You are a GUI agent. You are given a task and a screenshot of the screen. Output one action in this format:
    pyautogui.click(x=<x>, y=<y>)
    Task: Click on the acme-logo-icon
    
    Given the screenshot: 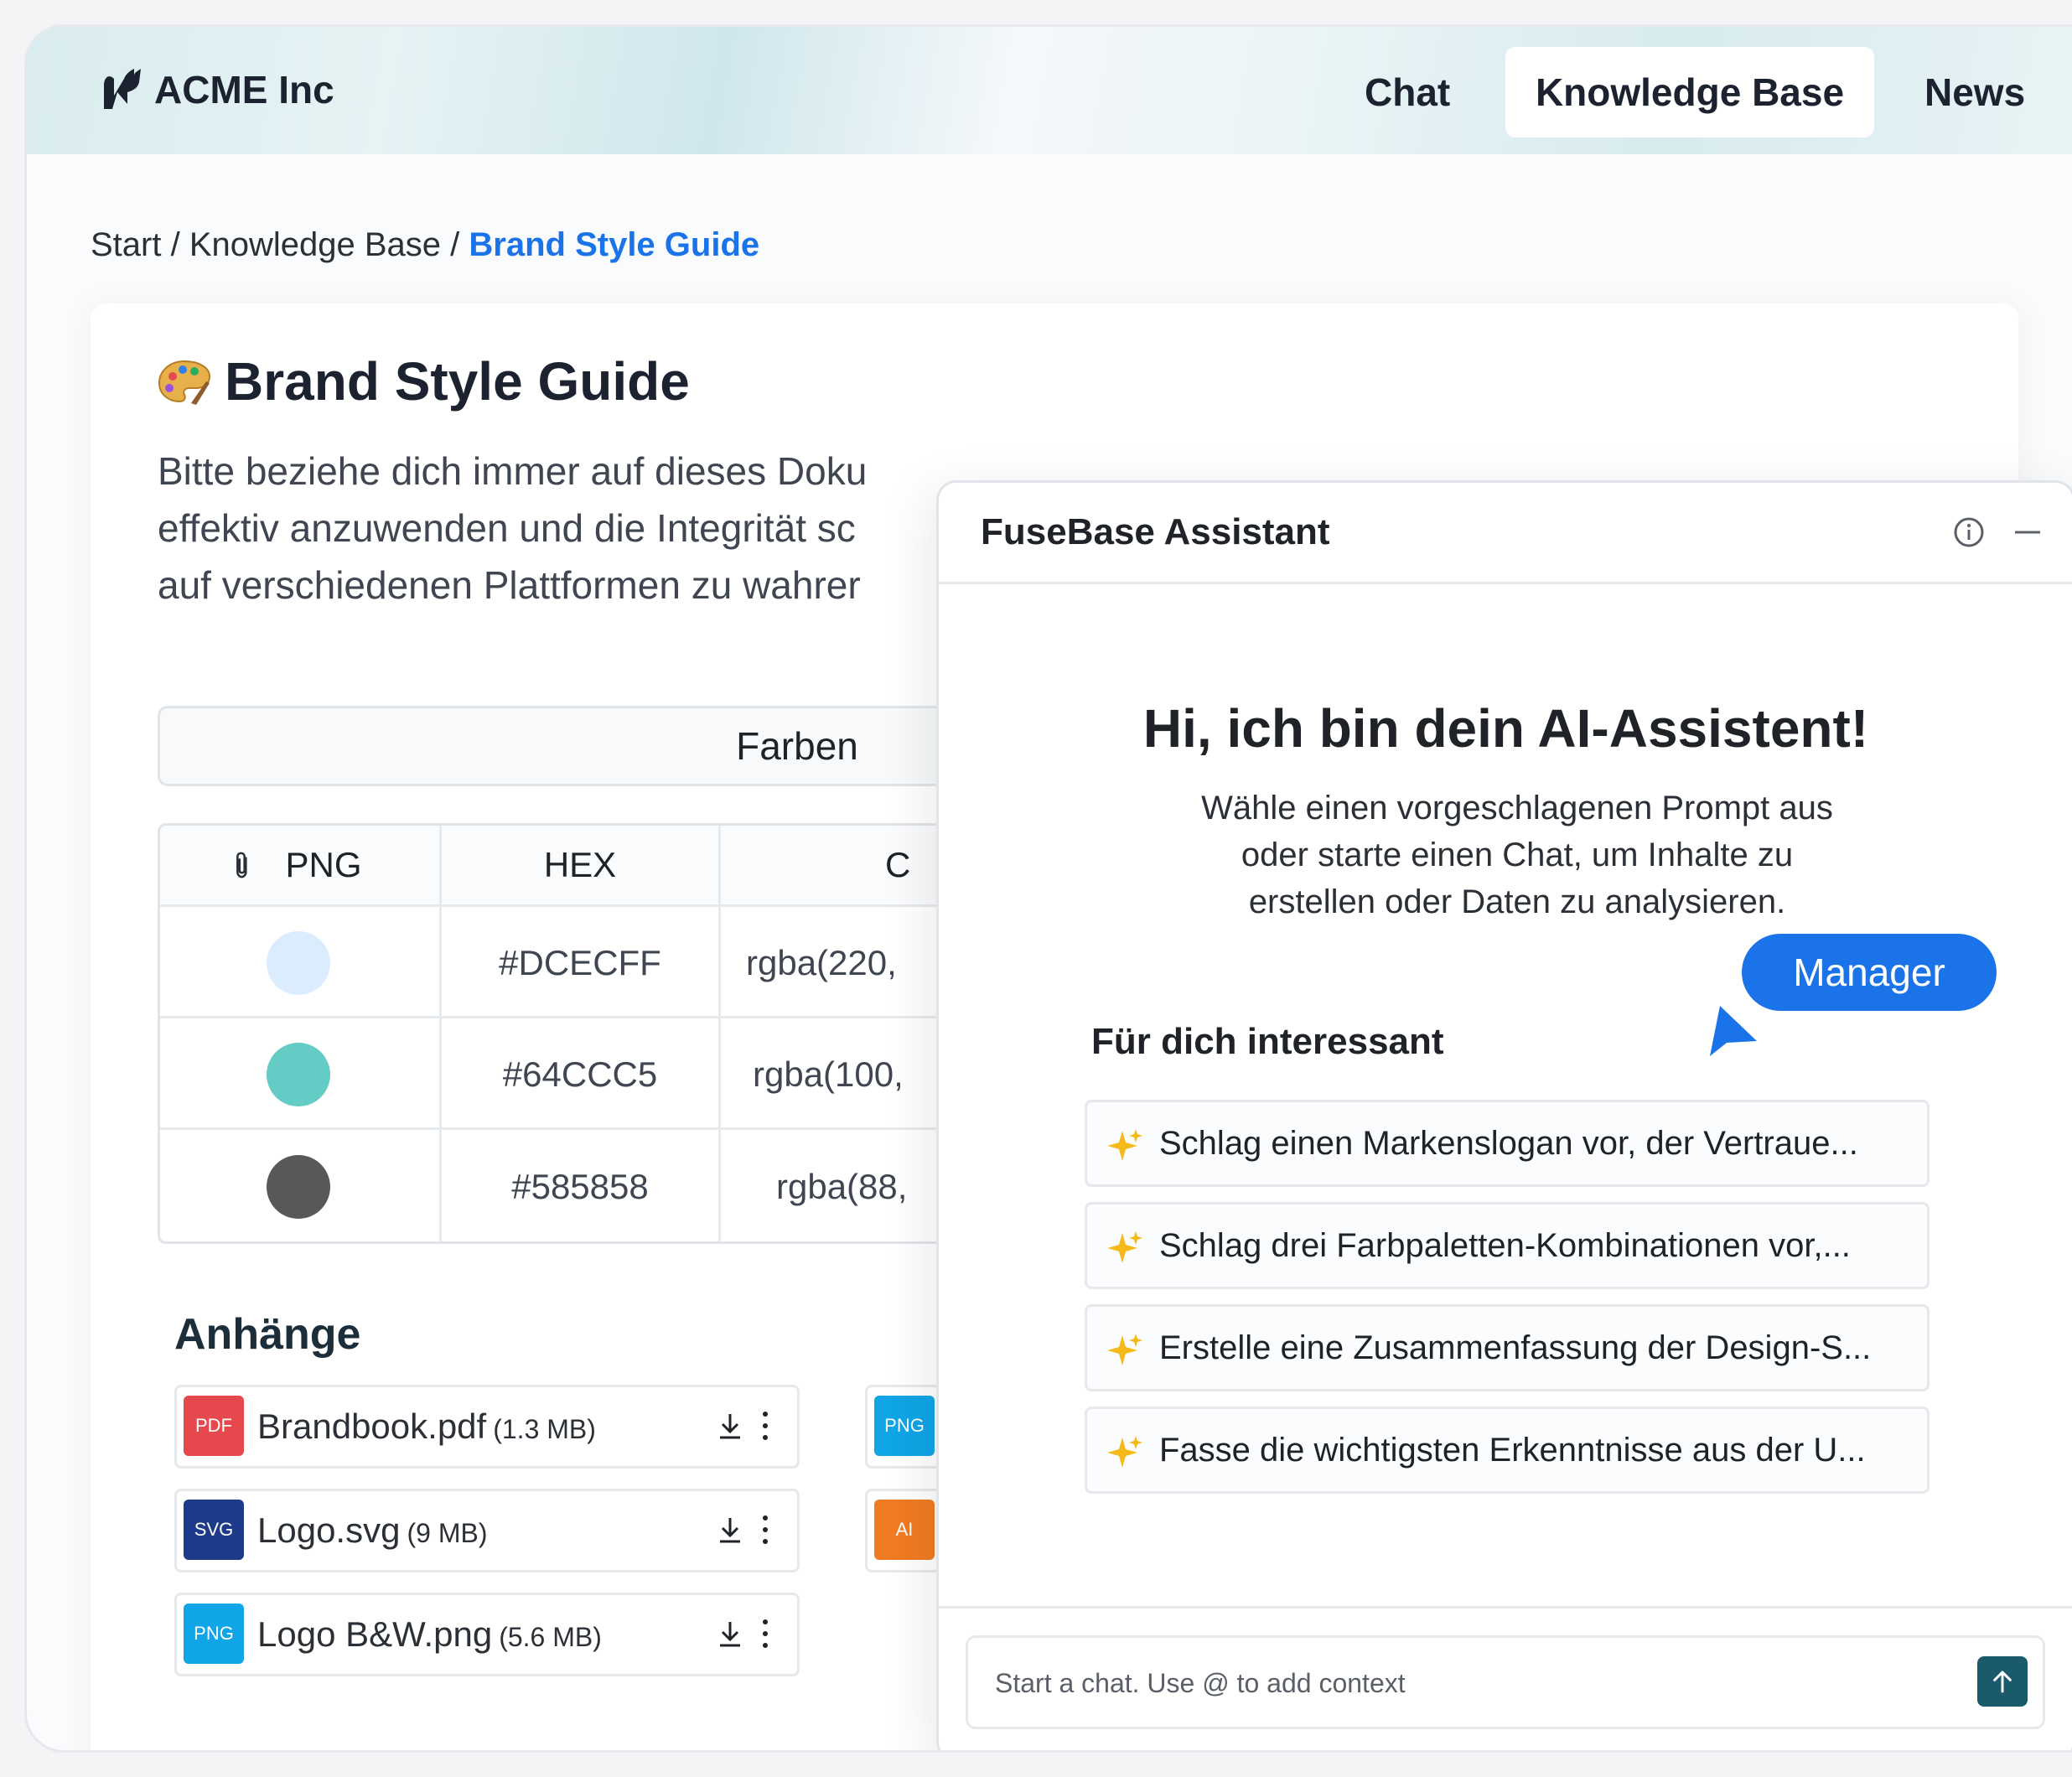 What is the action you would take?
    pyautogui.click(x=122, y=89)
    